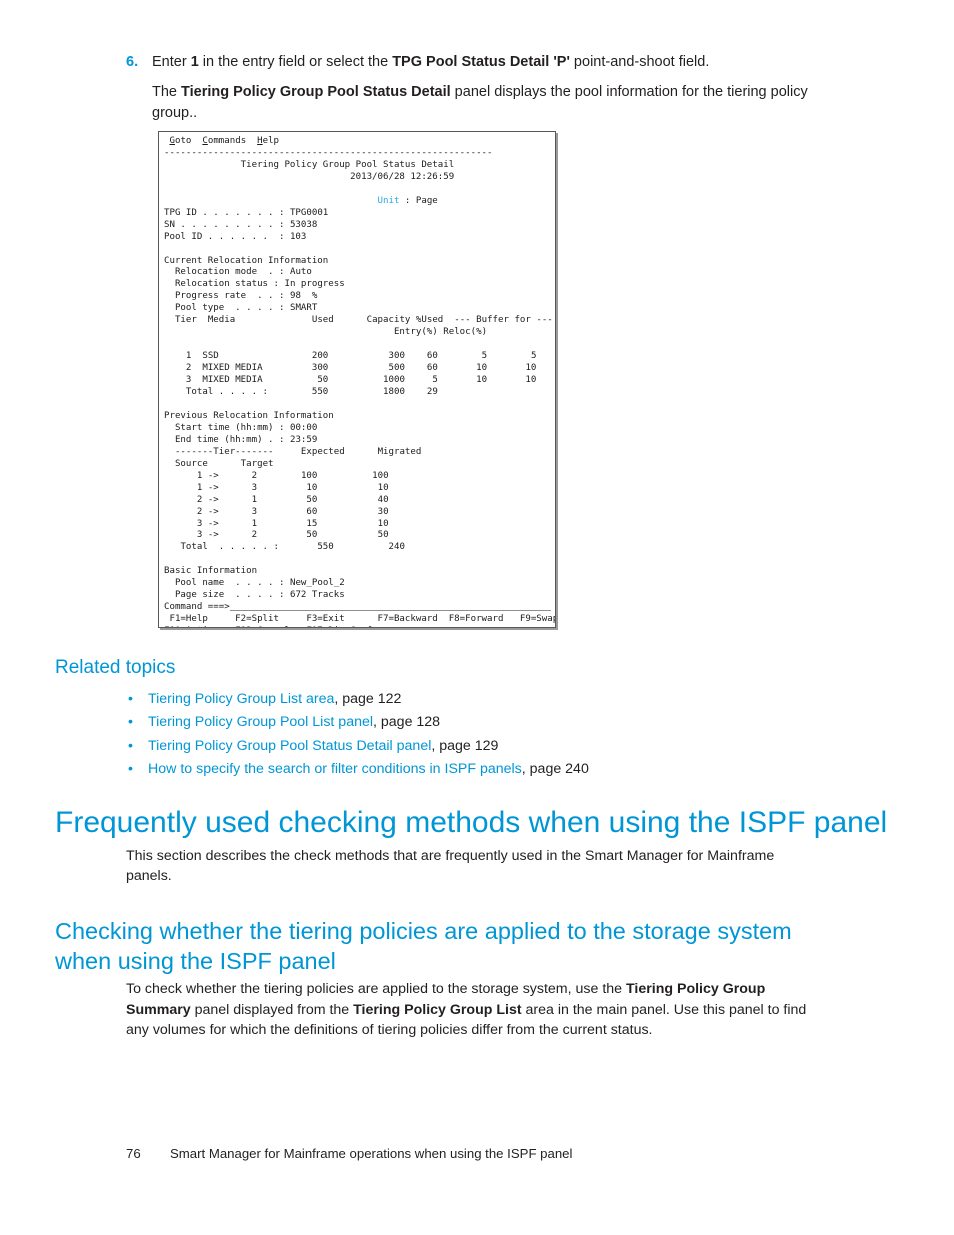  What do you see at coordinates (394, 380) in the screenshot?
I see `tier-row-3-capacity: 1000` at bounding box center [394, 380].